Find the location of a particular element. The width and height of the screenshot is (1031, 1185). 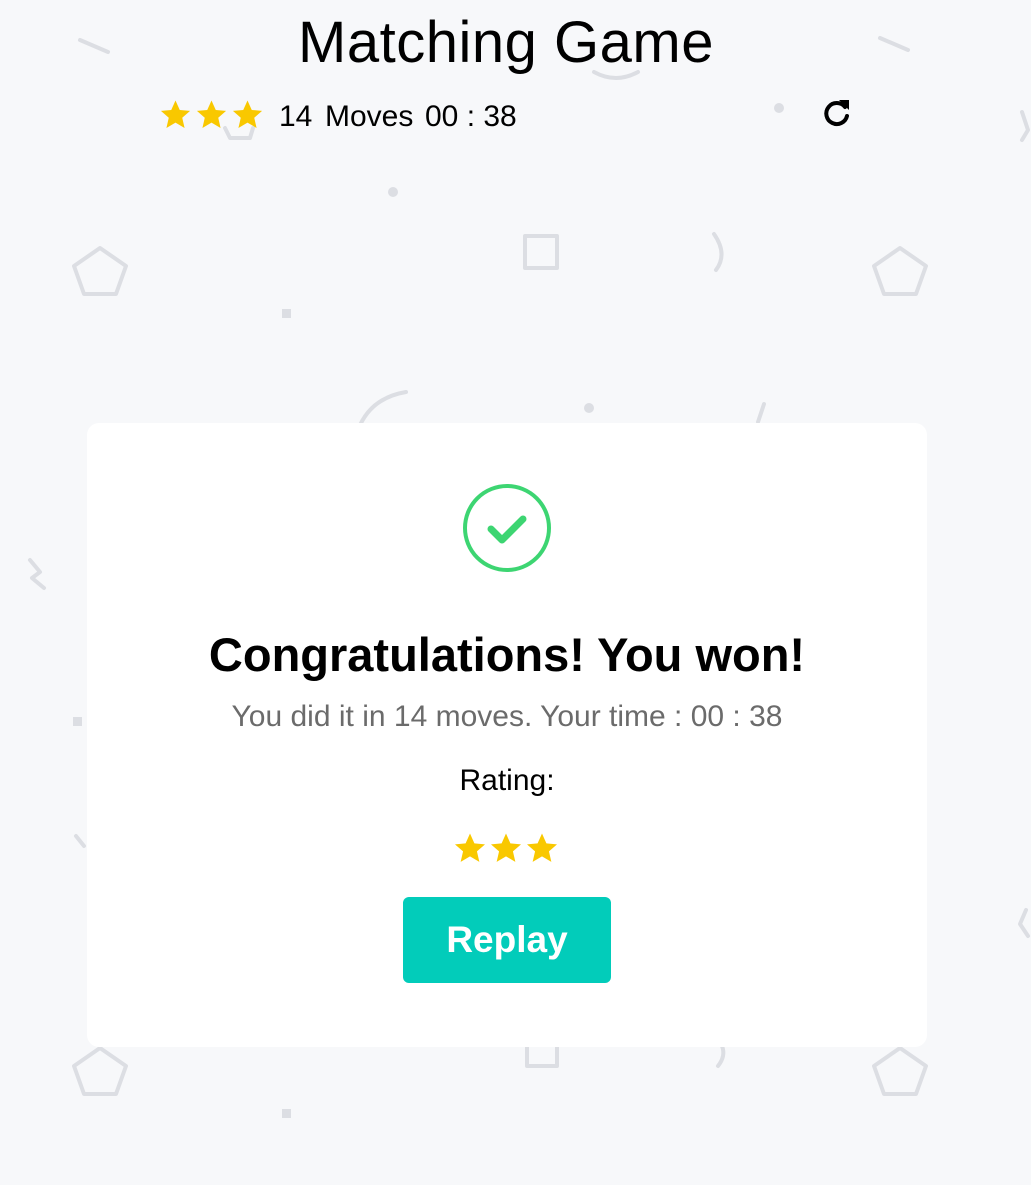

restart-button is located at coordinates (837, 112).